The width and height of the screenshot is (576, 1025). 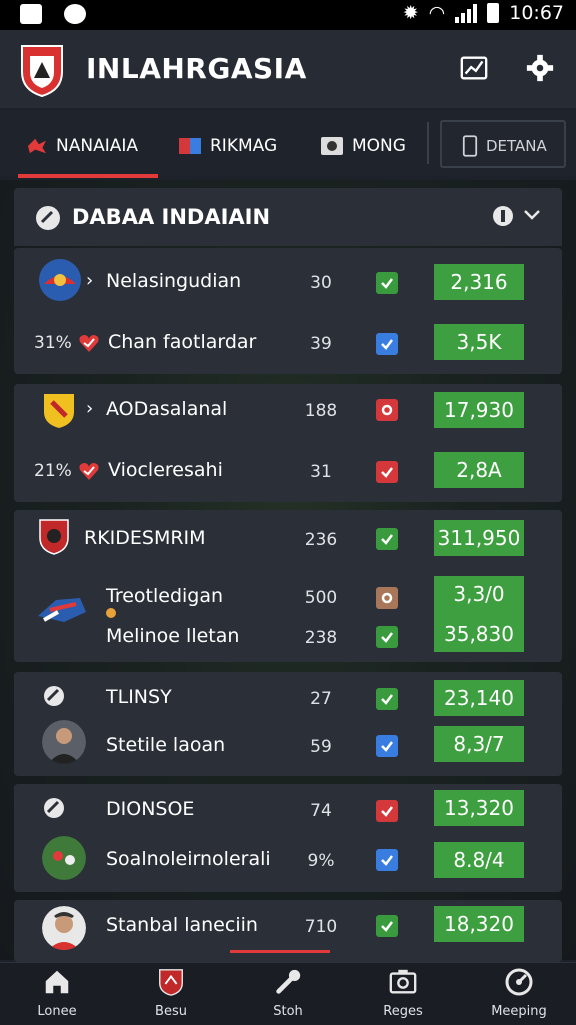 I want to click on row-number: 74, so click(x=321, y=811).